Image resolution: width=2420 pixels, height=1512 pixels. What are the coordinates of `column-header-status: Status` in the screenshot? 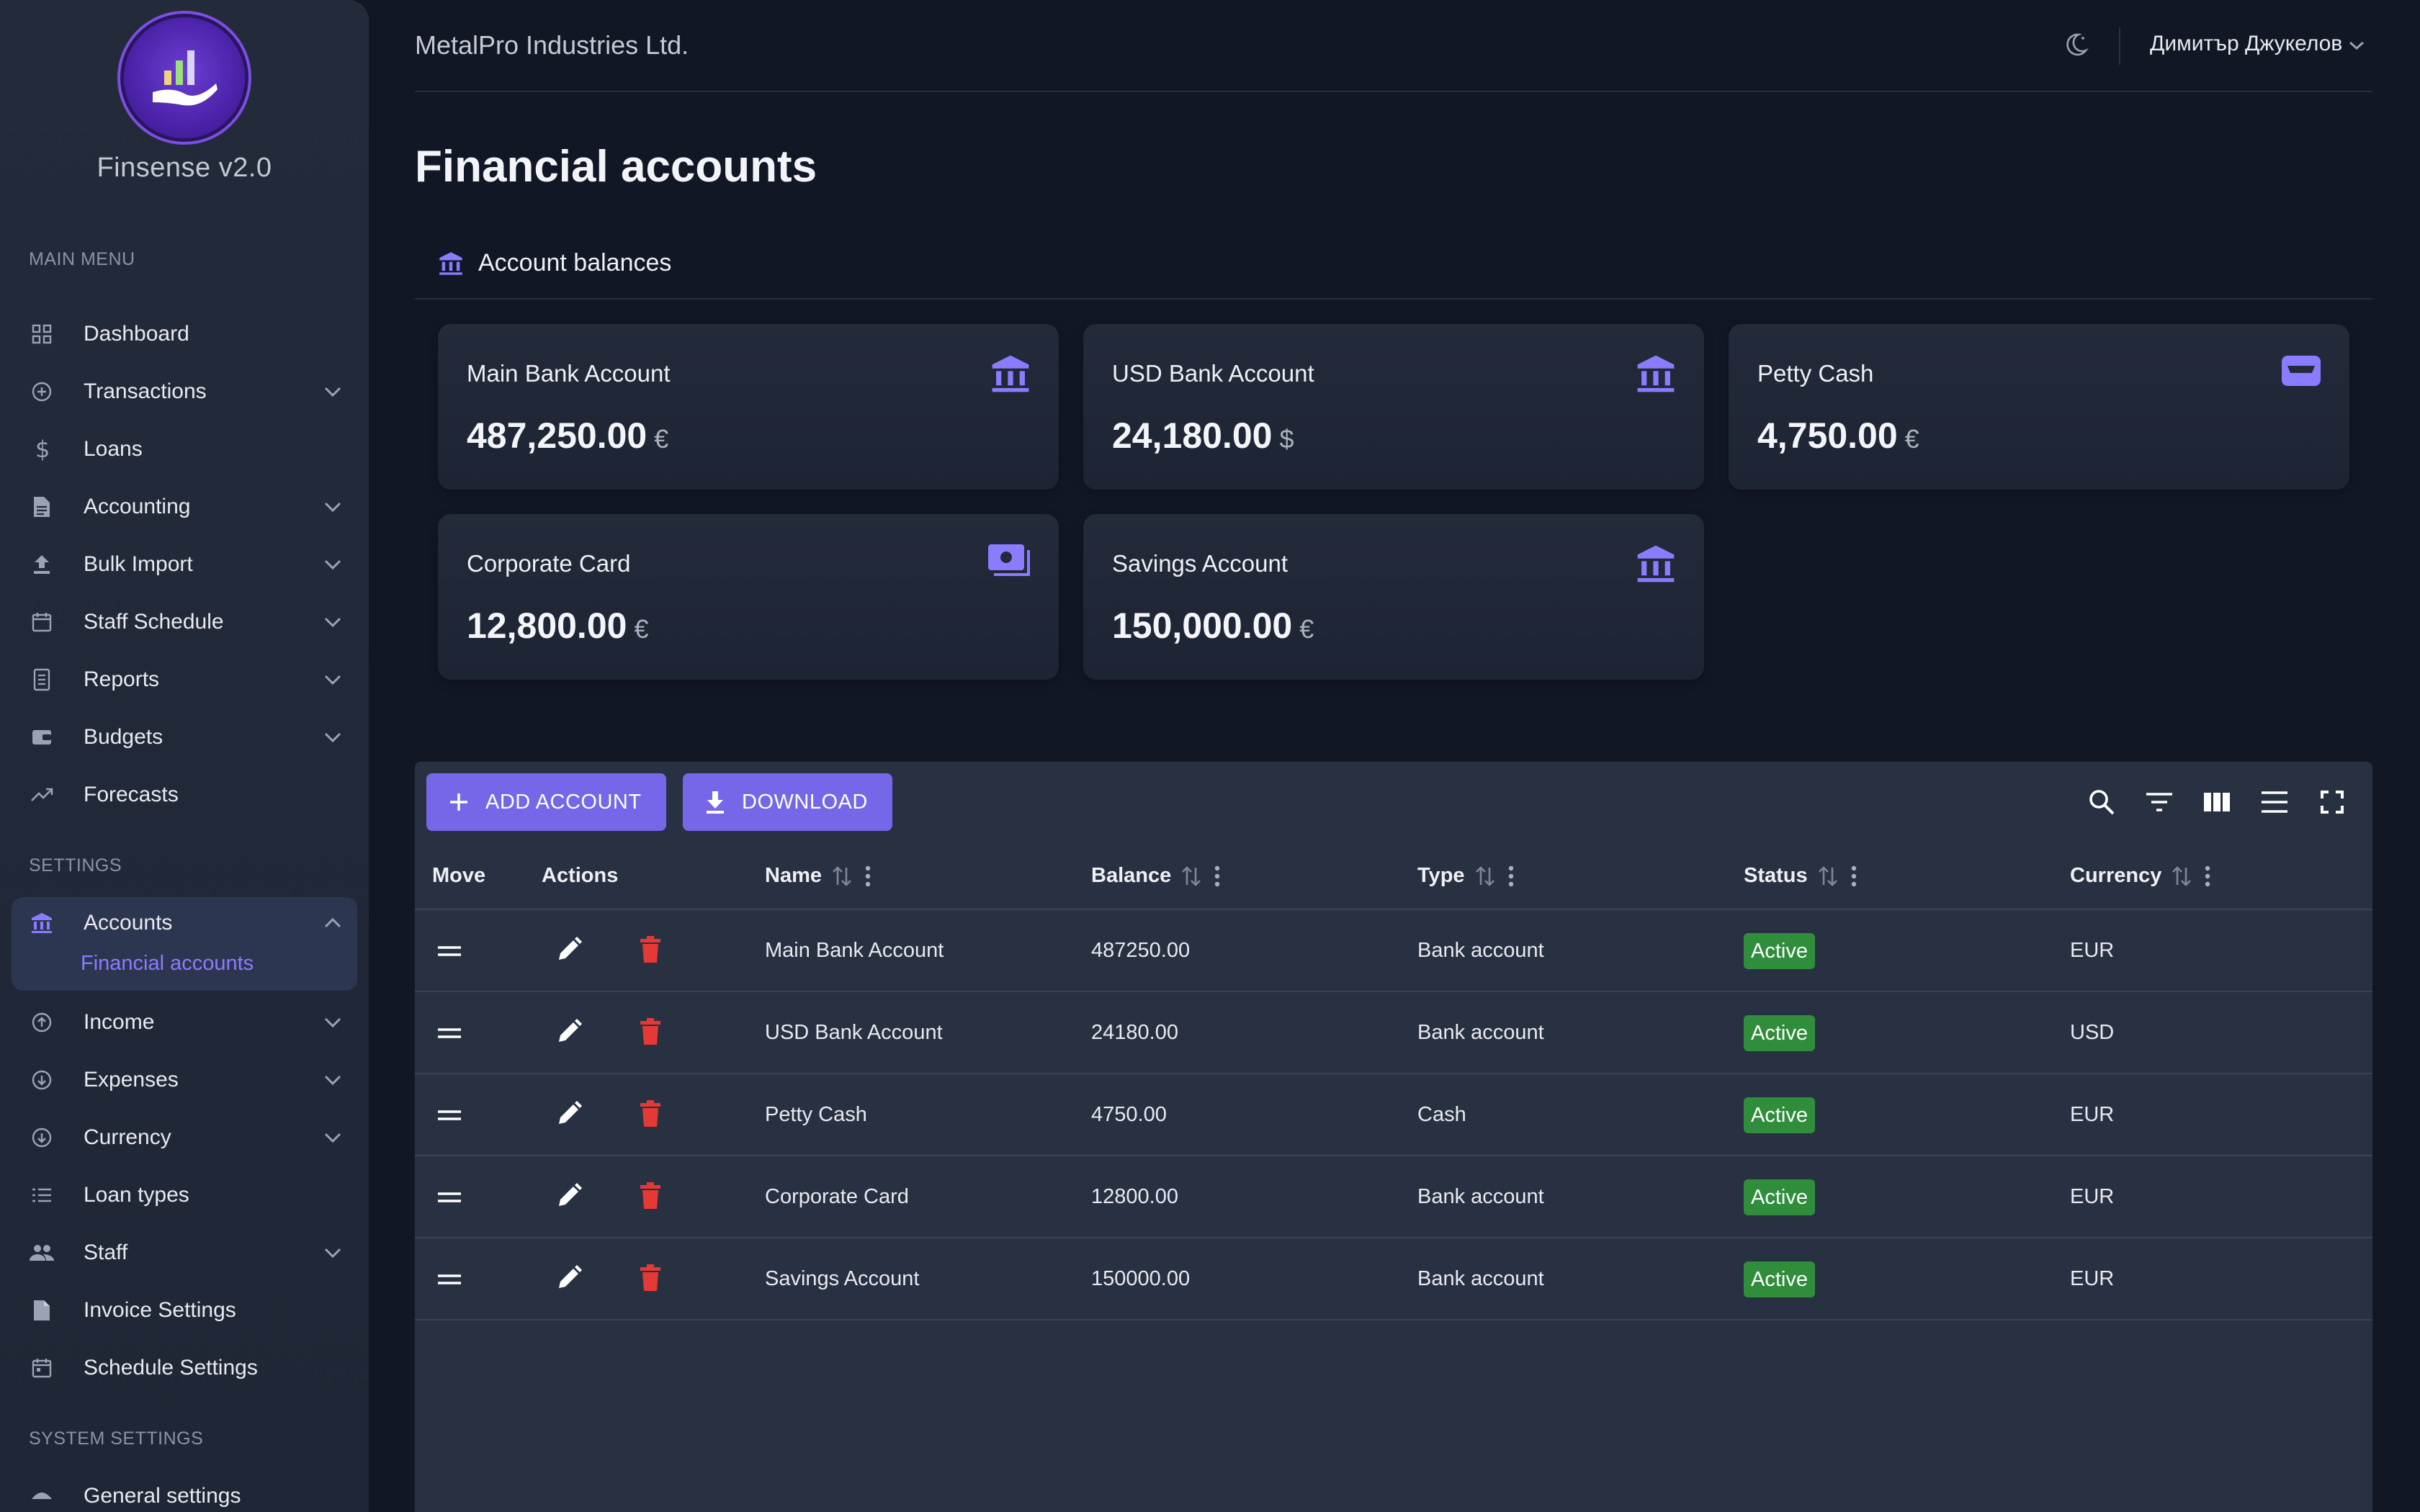 It's located at (1801, 876).